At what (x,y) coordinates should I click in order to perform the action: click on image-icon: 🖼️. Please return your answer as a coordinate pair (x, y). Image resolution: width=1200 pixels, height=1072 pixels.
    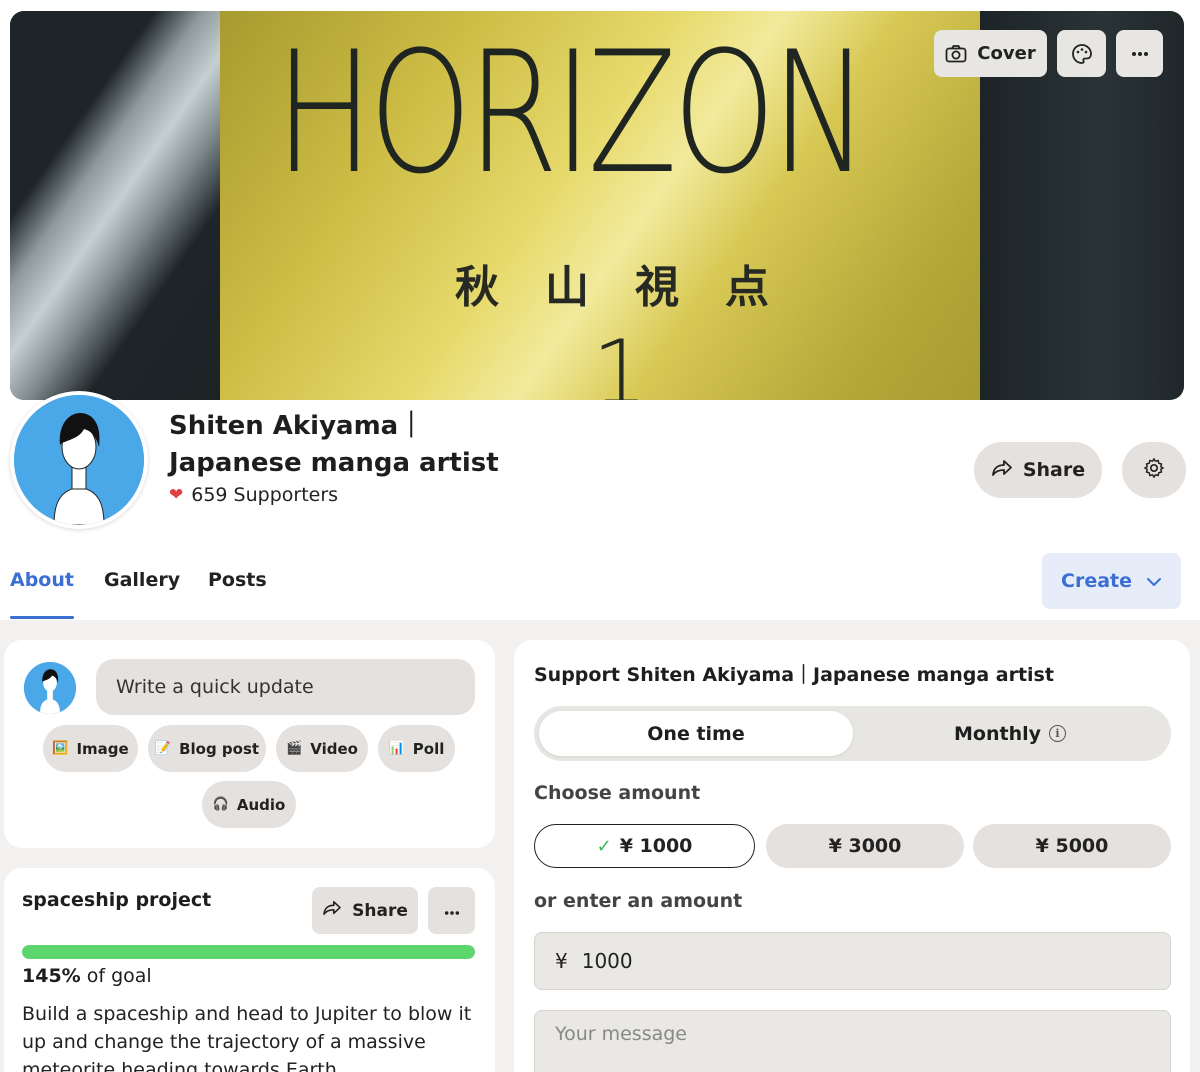
    Looking at the image, I should click on (60, 748).